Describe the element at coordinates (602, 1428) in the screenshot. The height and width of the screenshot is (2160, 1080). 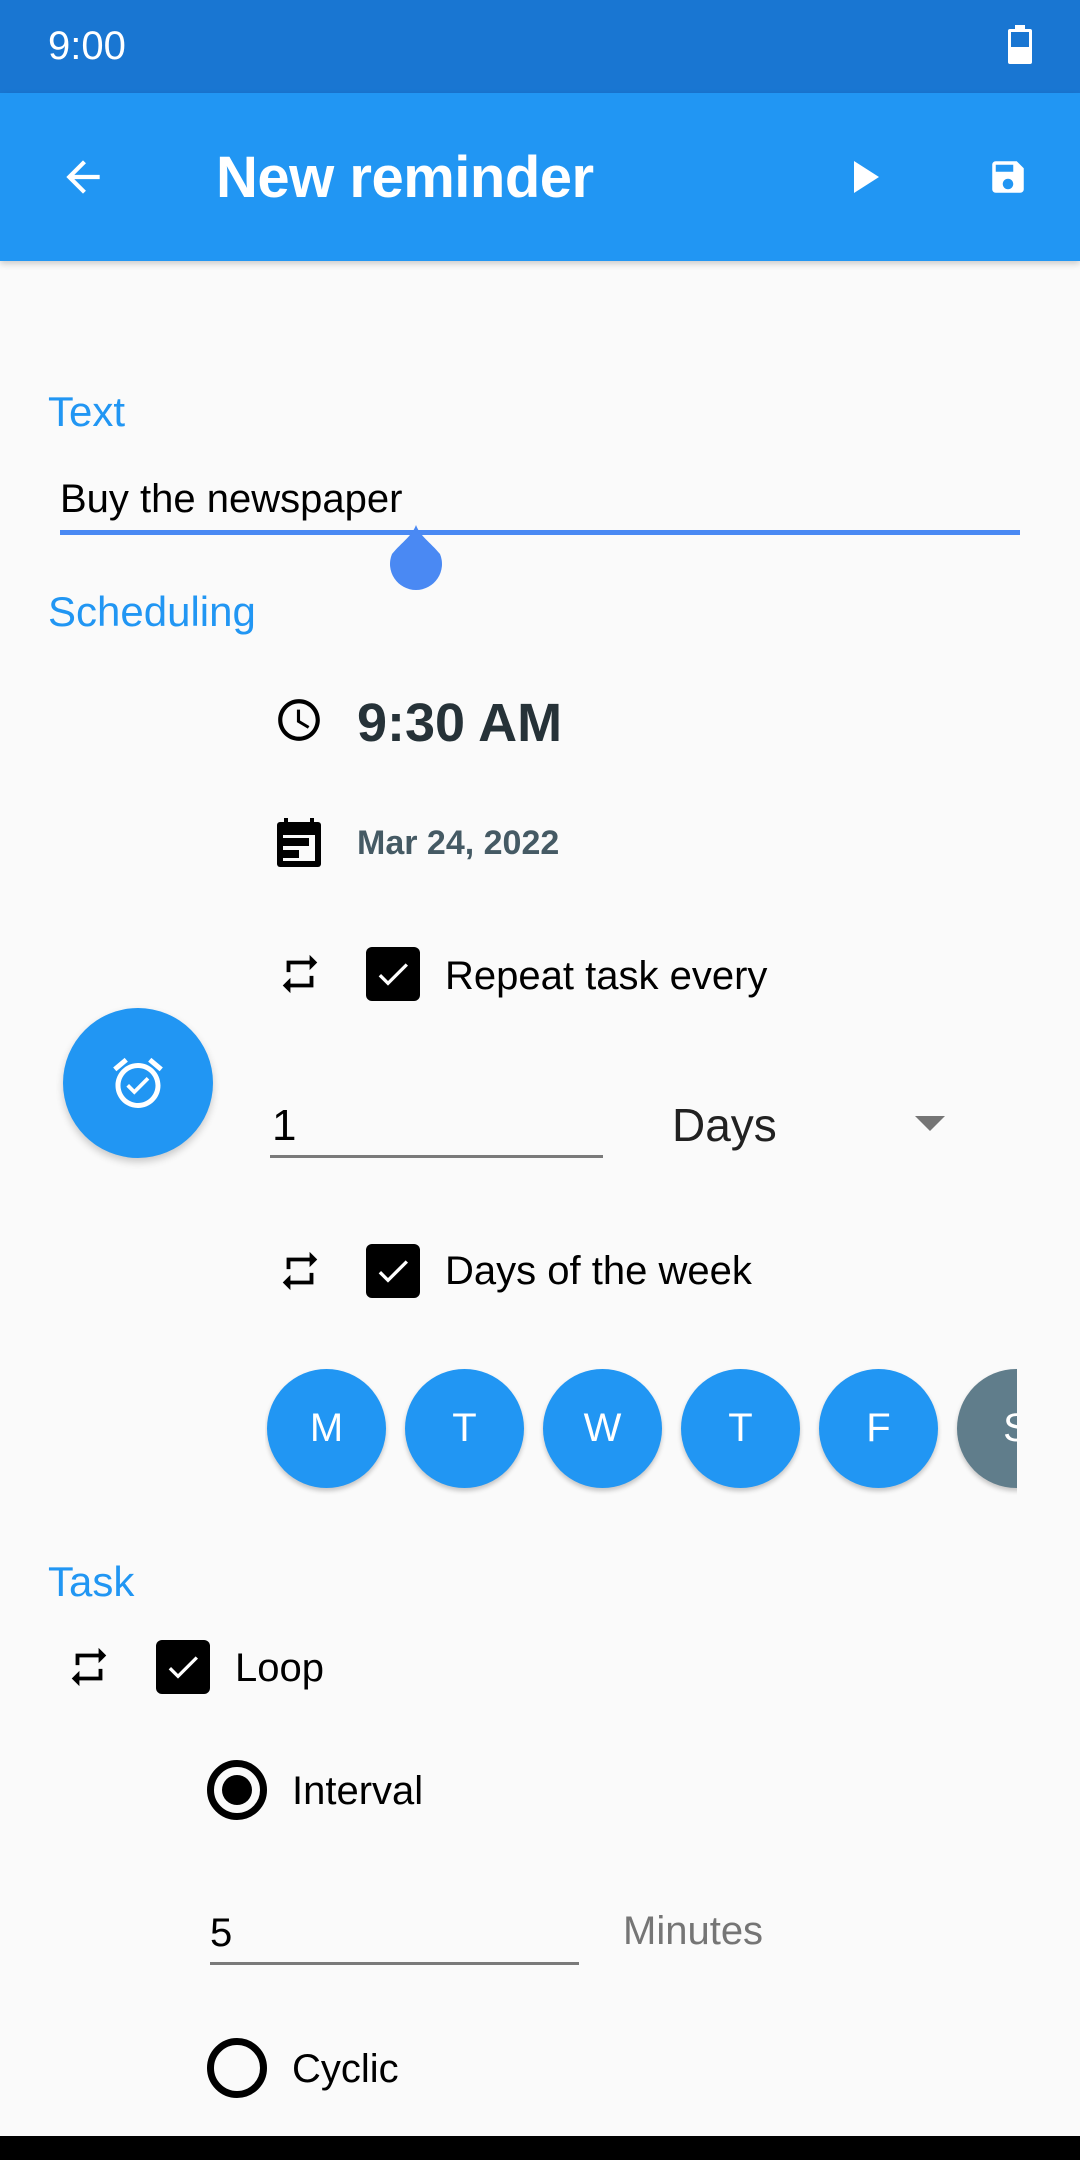
I see `day-toggle-wednesday: W` at that location.